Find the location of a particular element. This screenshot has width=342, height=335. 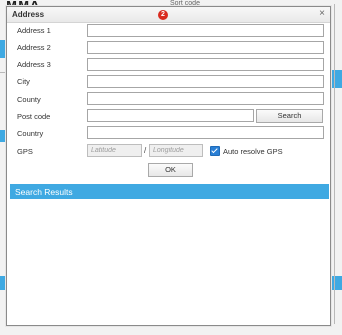

county-label: County is located at coordinates (29, 99).